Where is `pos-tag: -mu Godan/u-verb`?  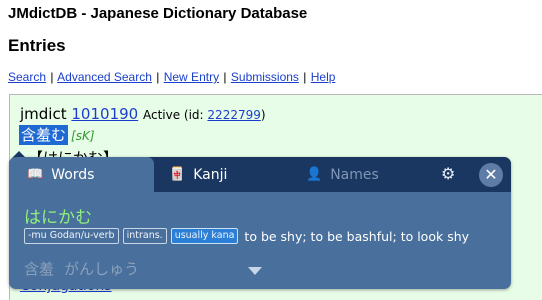 pos-tag: -mu Godan/u-verb is located at coordinates (71, 236).